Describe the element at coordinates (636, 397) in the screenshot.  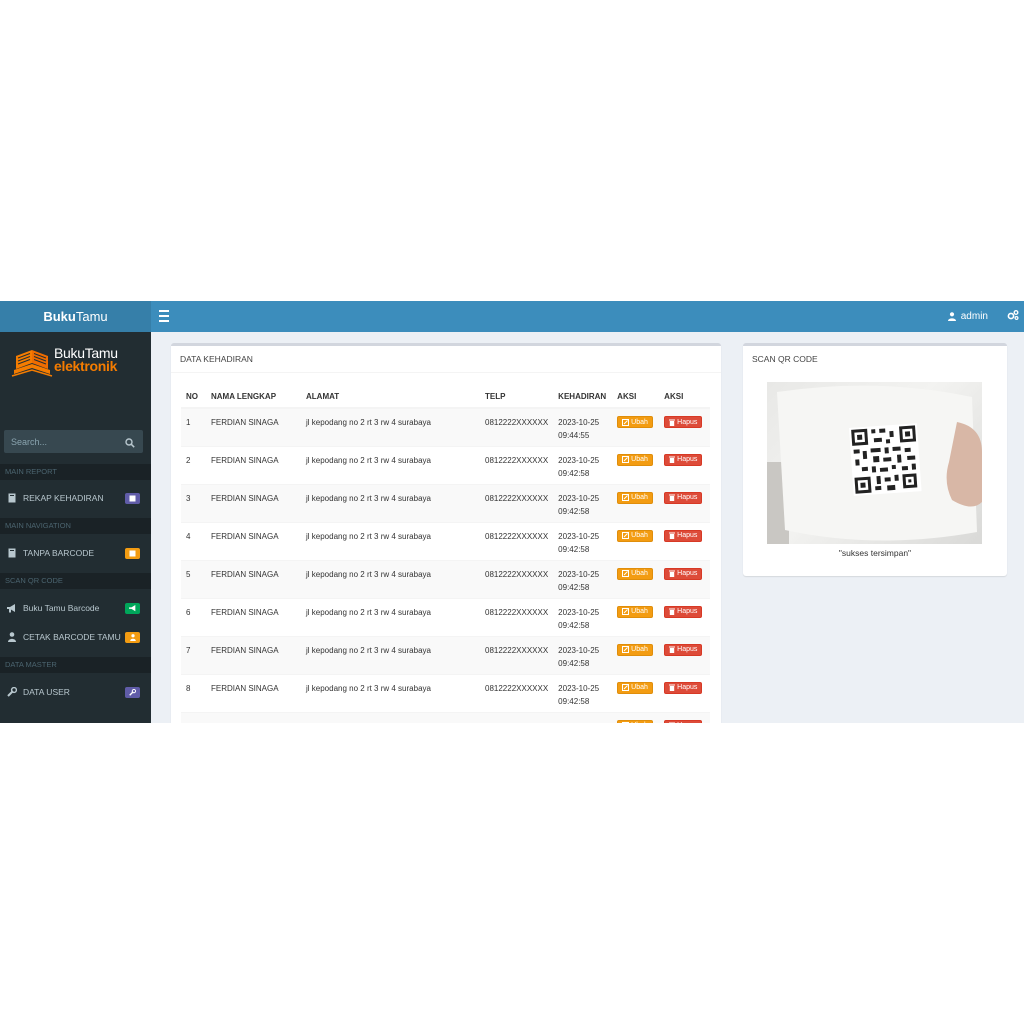
I see `column-header: AKSI` at that location.